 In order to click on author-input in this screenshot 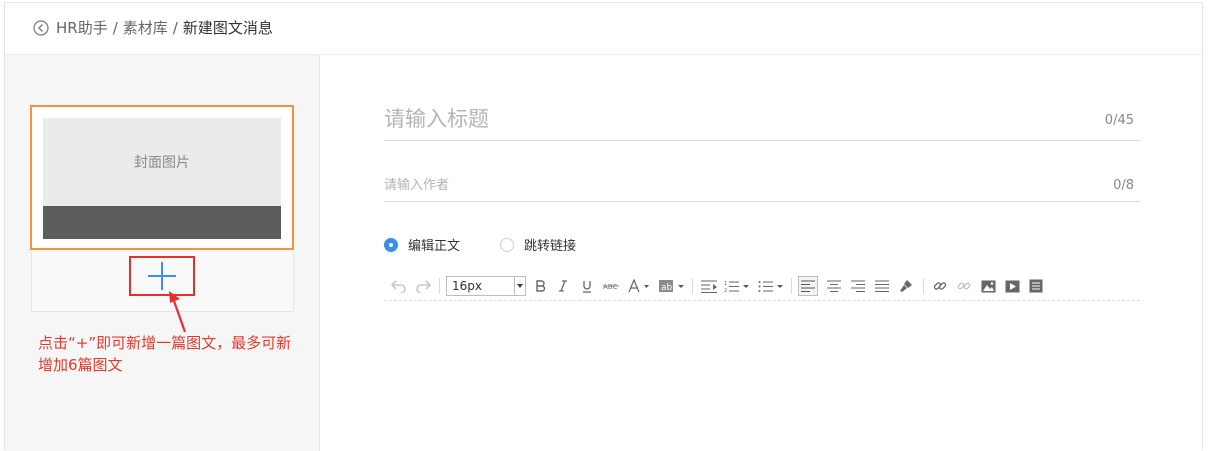, I will do `click(724, 185)`.